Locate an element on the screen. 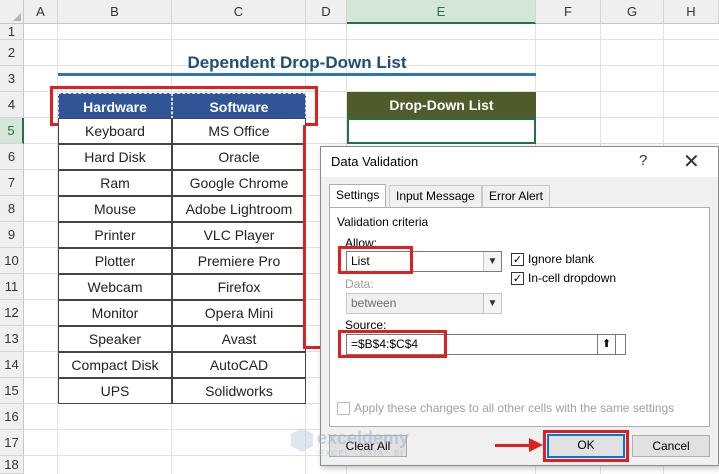 This screenshot has width=719, height=474. row-header-12: 12 is located at coordinates (12, 313).